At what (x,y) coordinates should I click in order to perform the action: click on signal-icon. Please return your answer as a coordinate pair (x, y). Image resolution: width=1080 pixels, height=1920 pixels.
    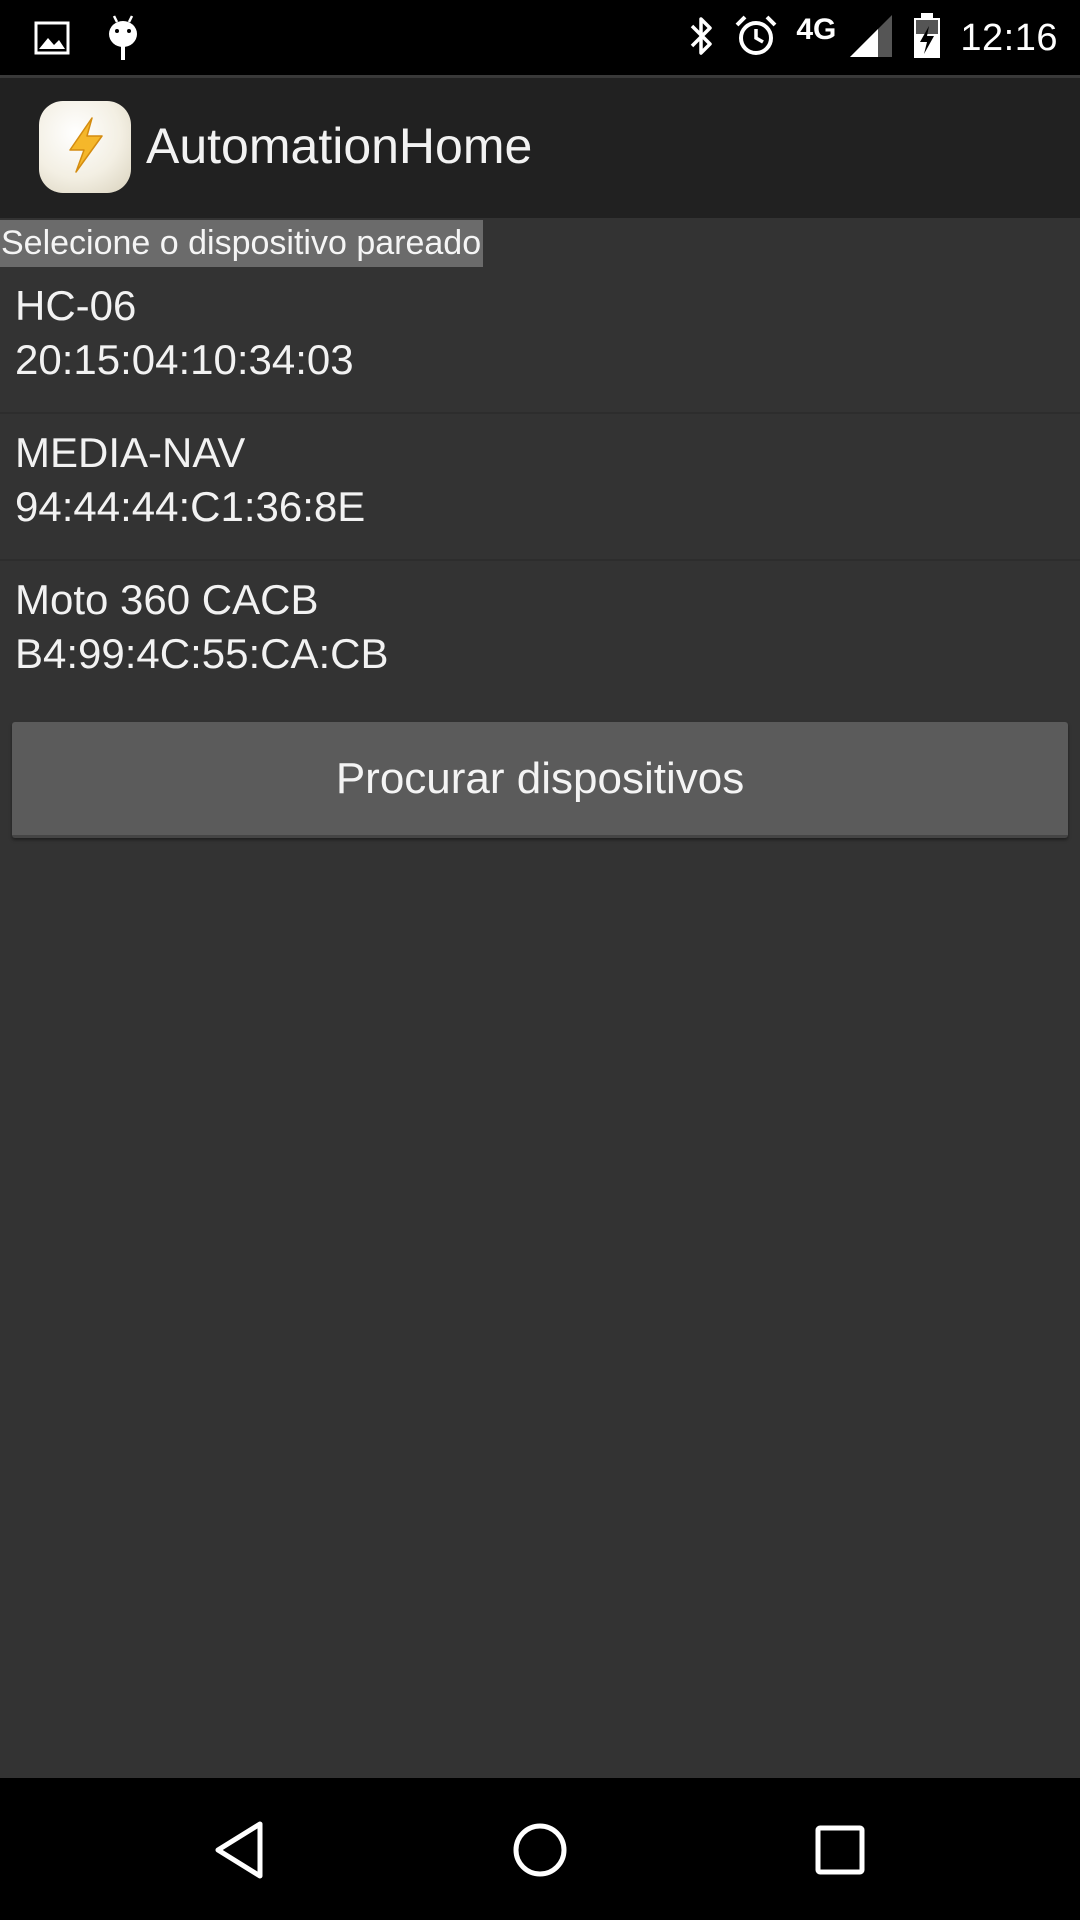
    Looking at the image, I should click on (871, 38).